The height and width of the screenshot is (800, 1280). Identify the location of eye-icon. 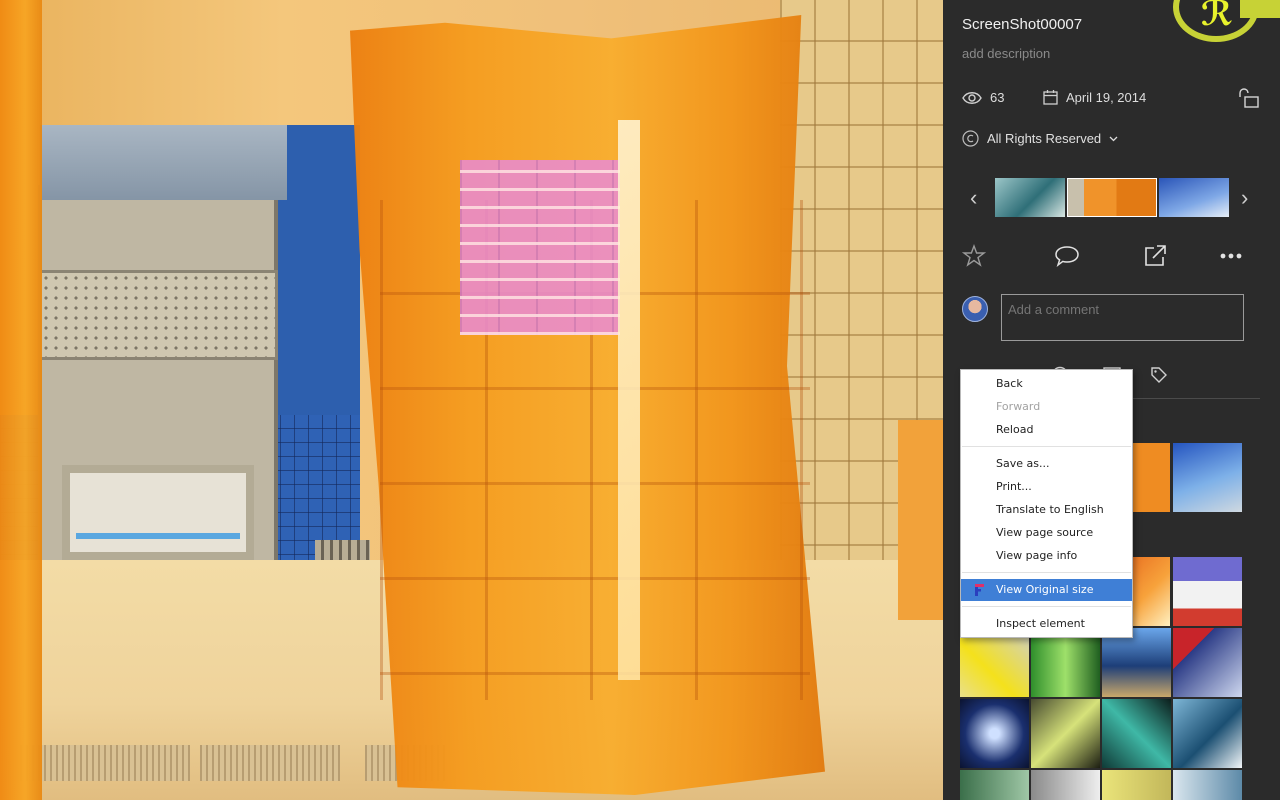
(972, 97).